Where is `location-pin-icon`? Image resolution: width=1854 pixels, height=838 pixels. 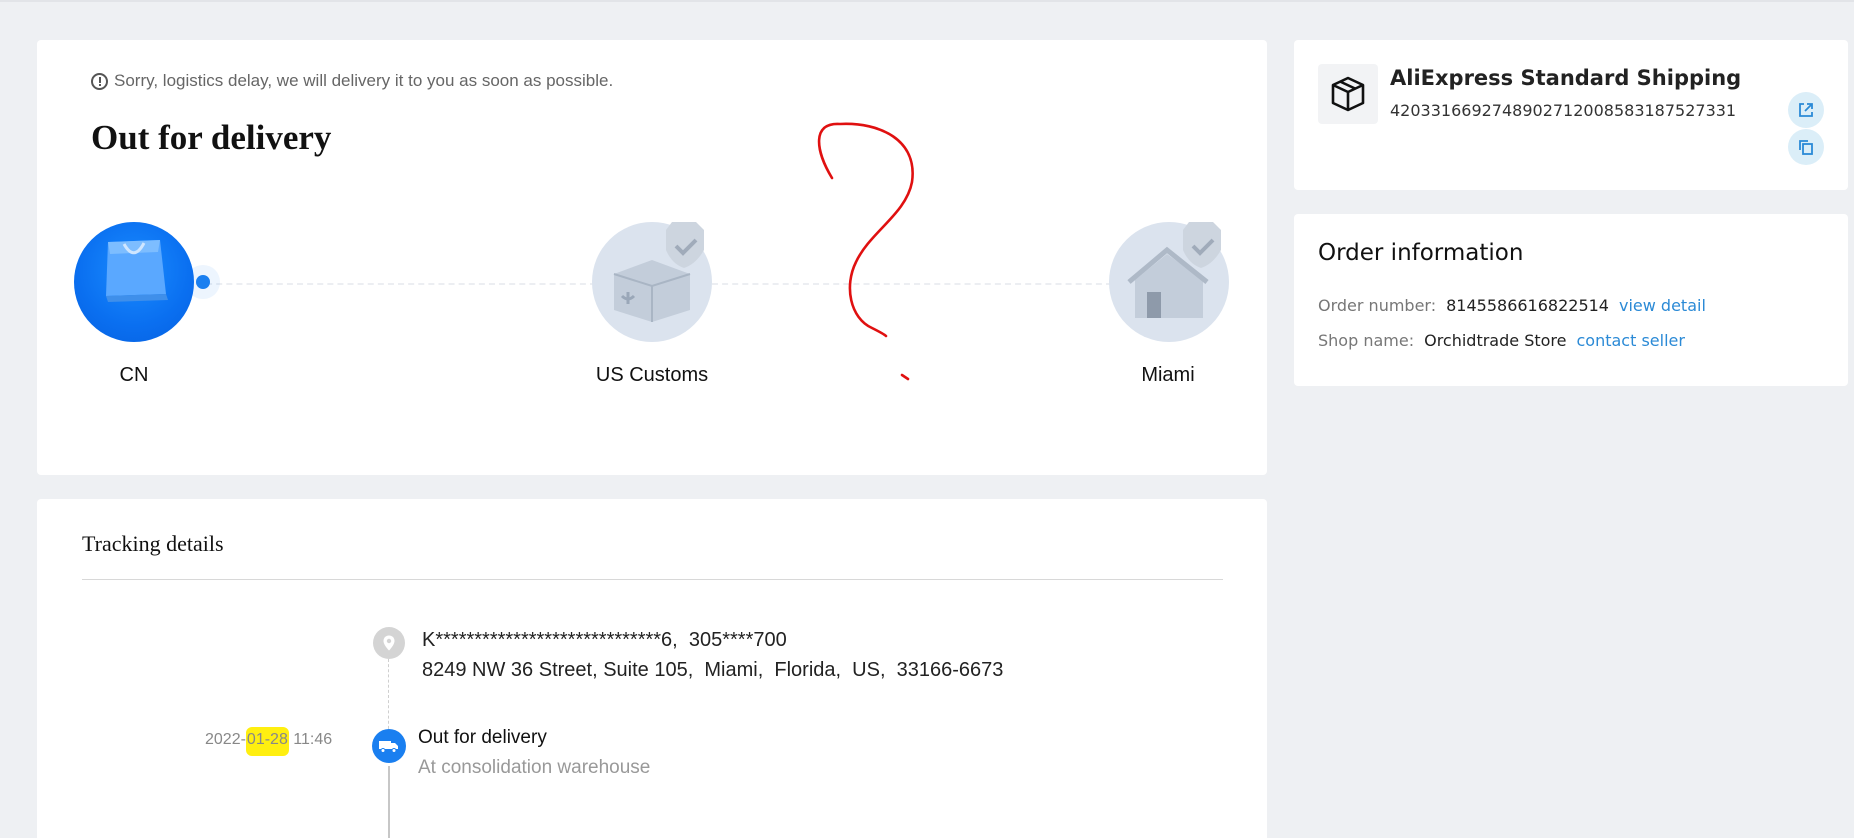
location-pin-icon is located at coordinates (389, 643).